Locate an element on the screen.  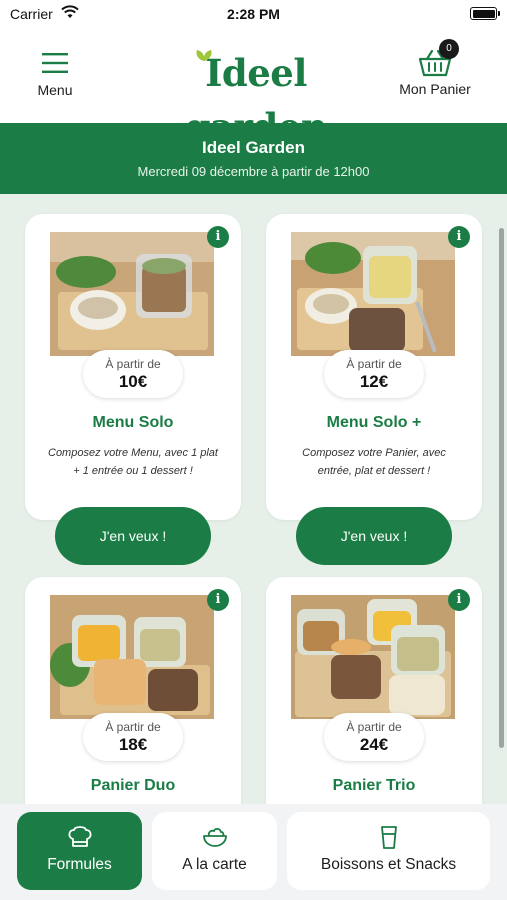
brand-logo: Ideel garden is located at coordinates (256, 97).